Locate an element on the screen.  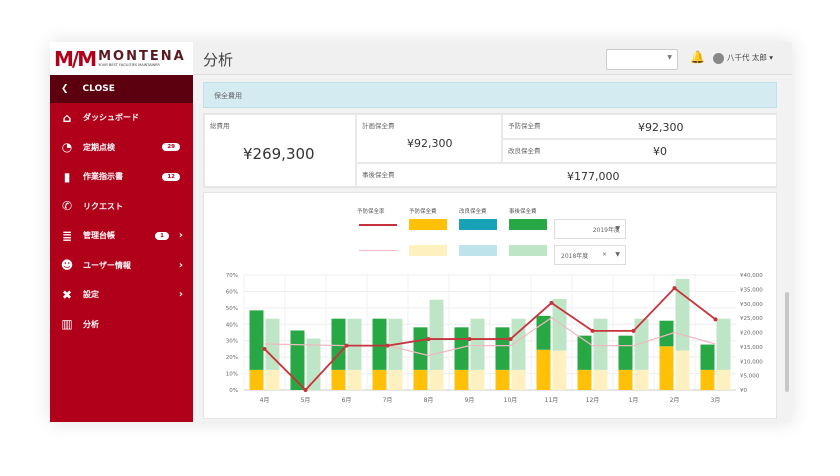
right-tick-label: ¥40,000 is located at coordinates (751, 276).